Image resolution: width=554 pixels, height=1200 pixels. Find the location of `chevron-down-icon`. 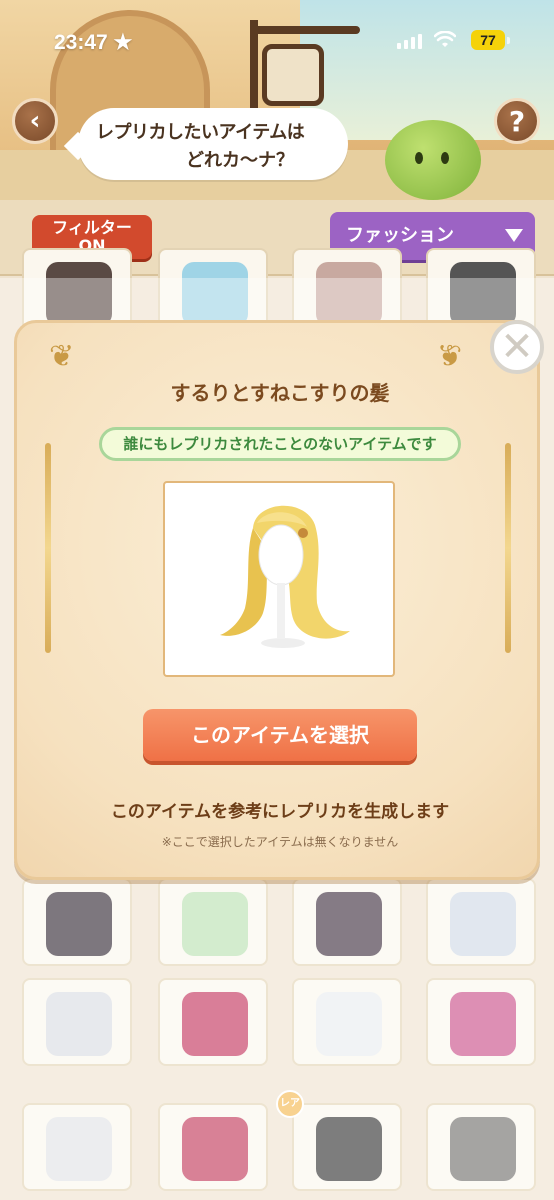

chevron-down-icon is located at coordinates (514, 235).